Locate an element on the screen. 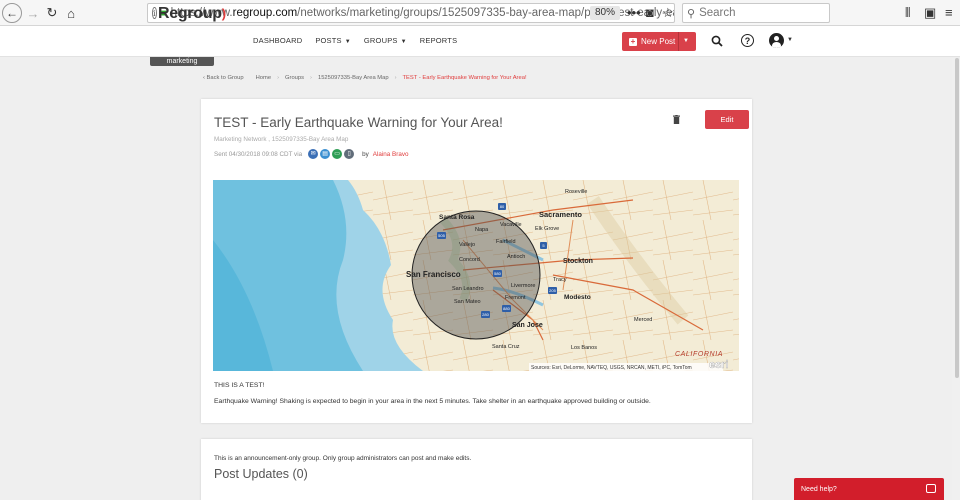  edit-button: Edit is located at coordinates (727, 119).